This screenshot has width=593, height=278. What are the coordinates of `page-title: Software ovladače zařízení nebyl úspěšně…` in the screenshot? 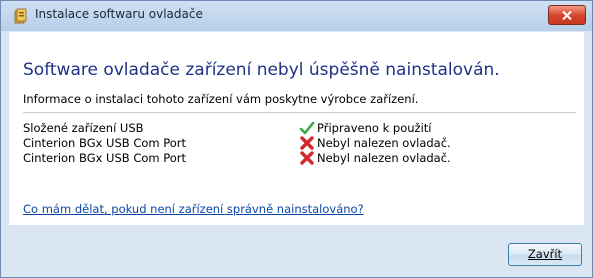 It's located at (261, 70).